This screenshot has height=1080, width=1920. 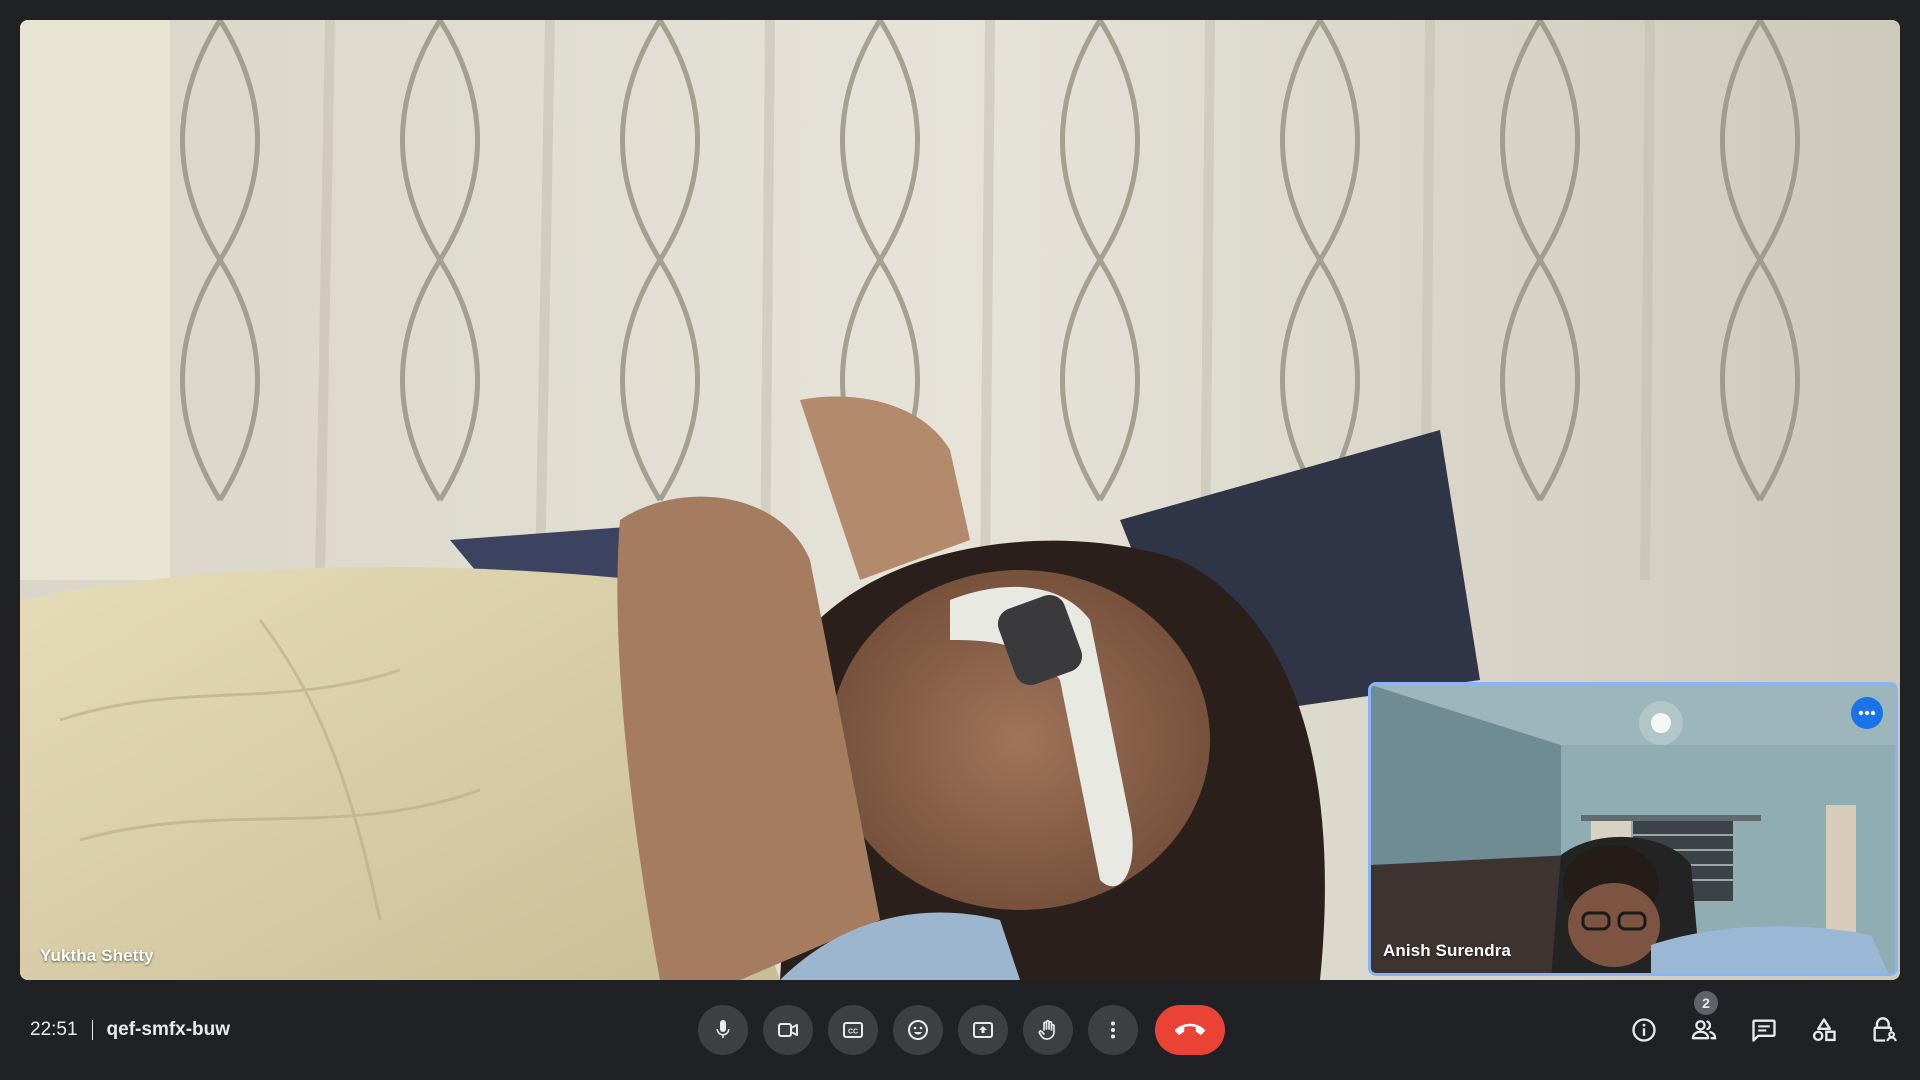 I want to click on svg-text: CC, so click(x=853, y=1032).